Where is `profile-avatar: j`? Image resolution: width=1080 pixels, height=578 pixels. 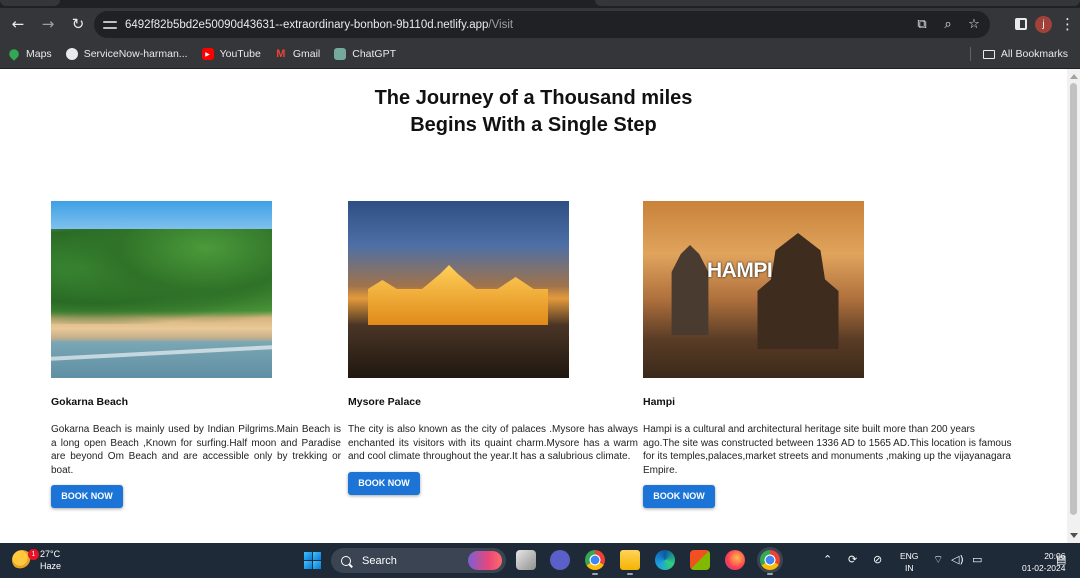 profile-avatar: j is located at coordinates (1043, 24).